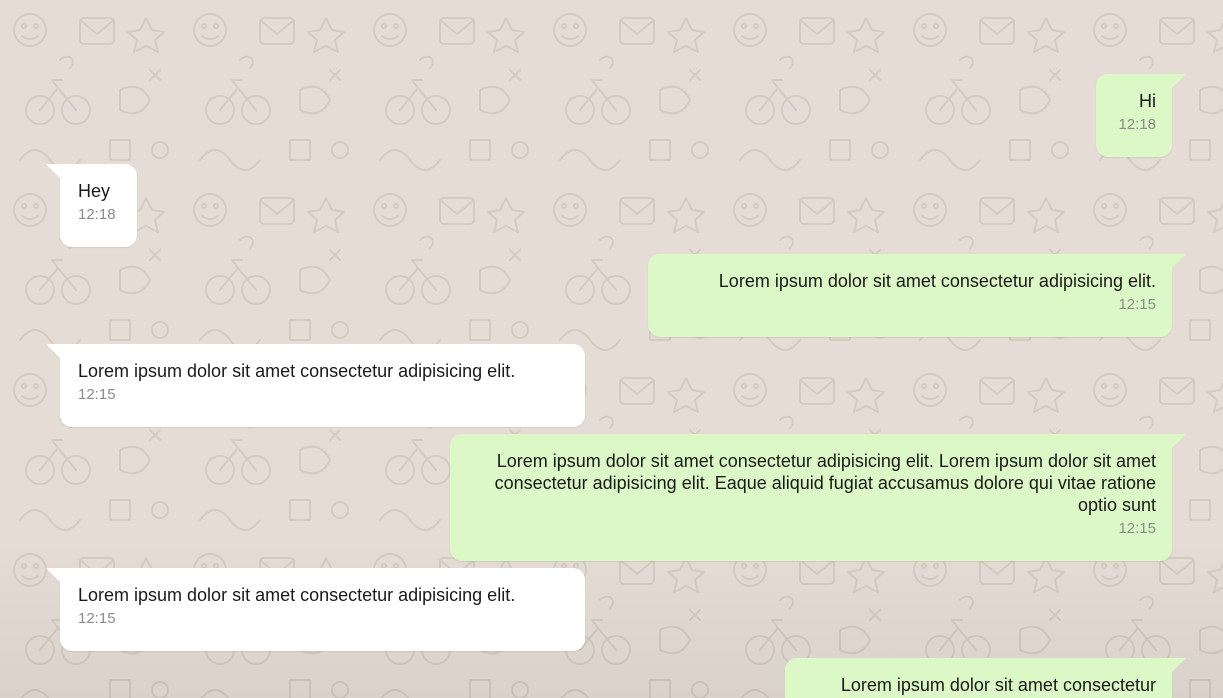 The height and width of the screenshot is (698, 1223). I want to click on message-bubble-outgoing: Lorem ipsum dolor sit amet consectetur, so click(985, 678).